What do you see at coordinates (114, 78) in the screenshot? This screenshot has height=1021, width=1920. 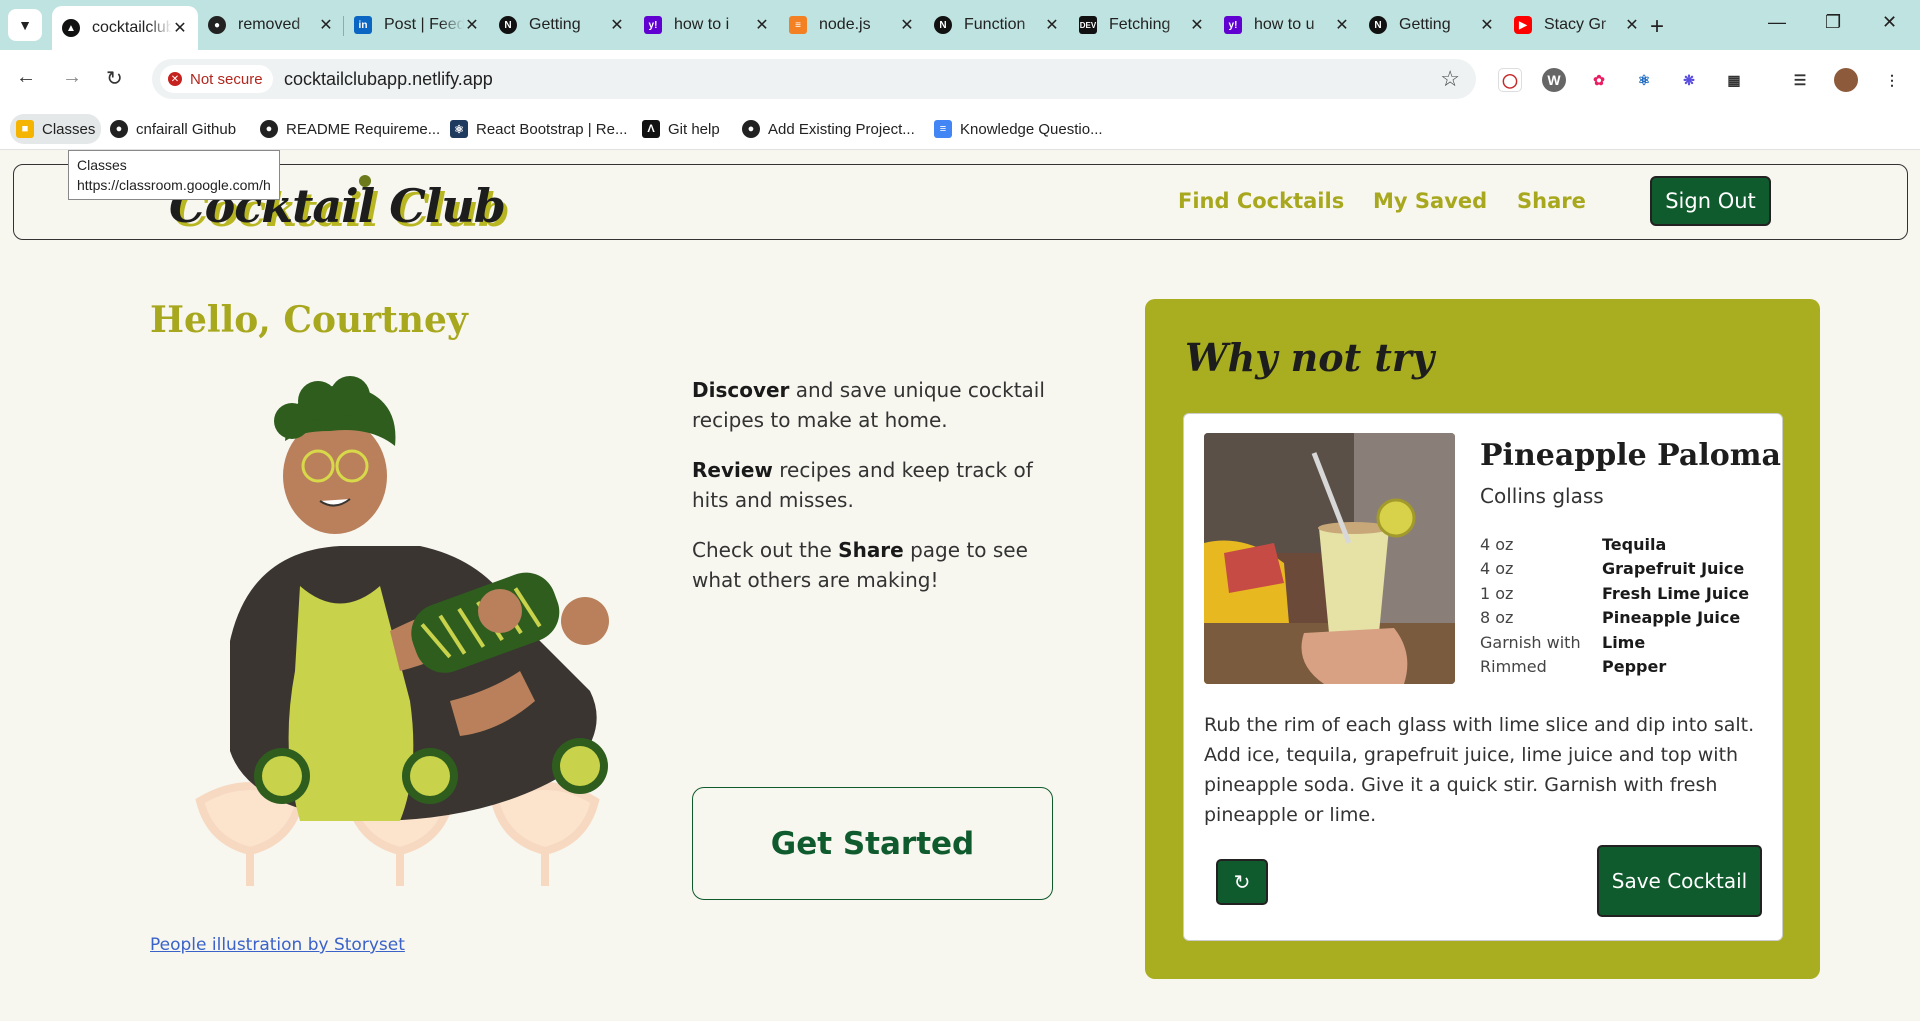 I see `reload-icon: ↻` at bounding box center [114, 78].